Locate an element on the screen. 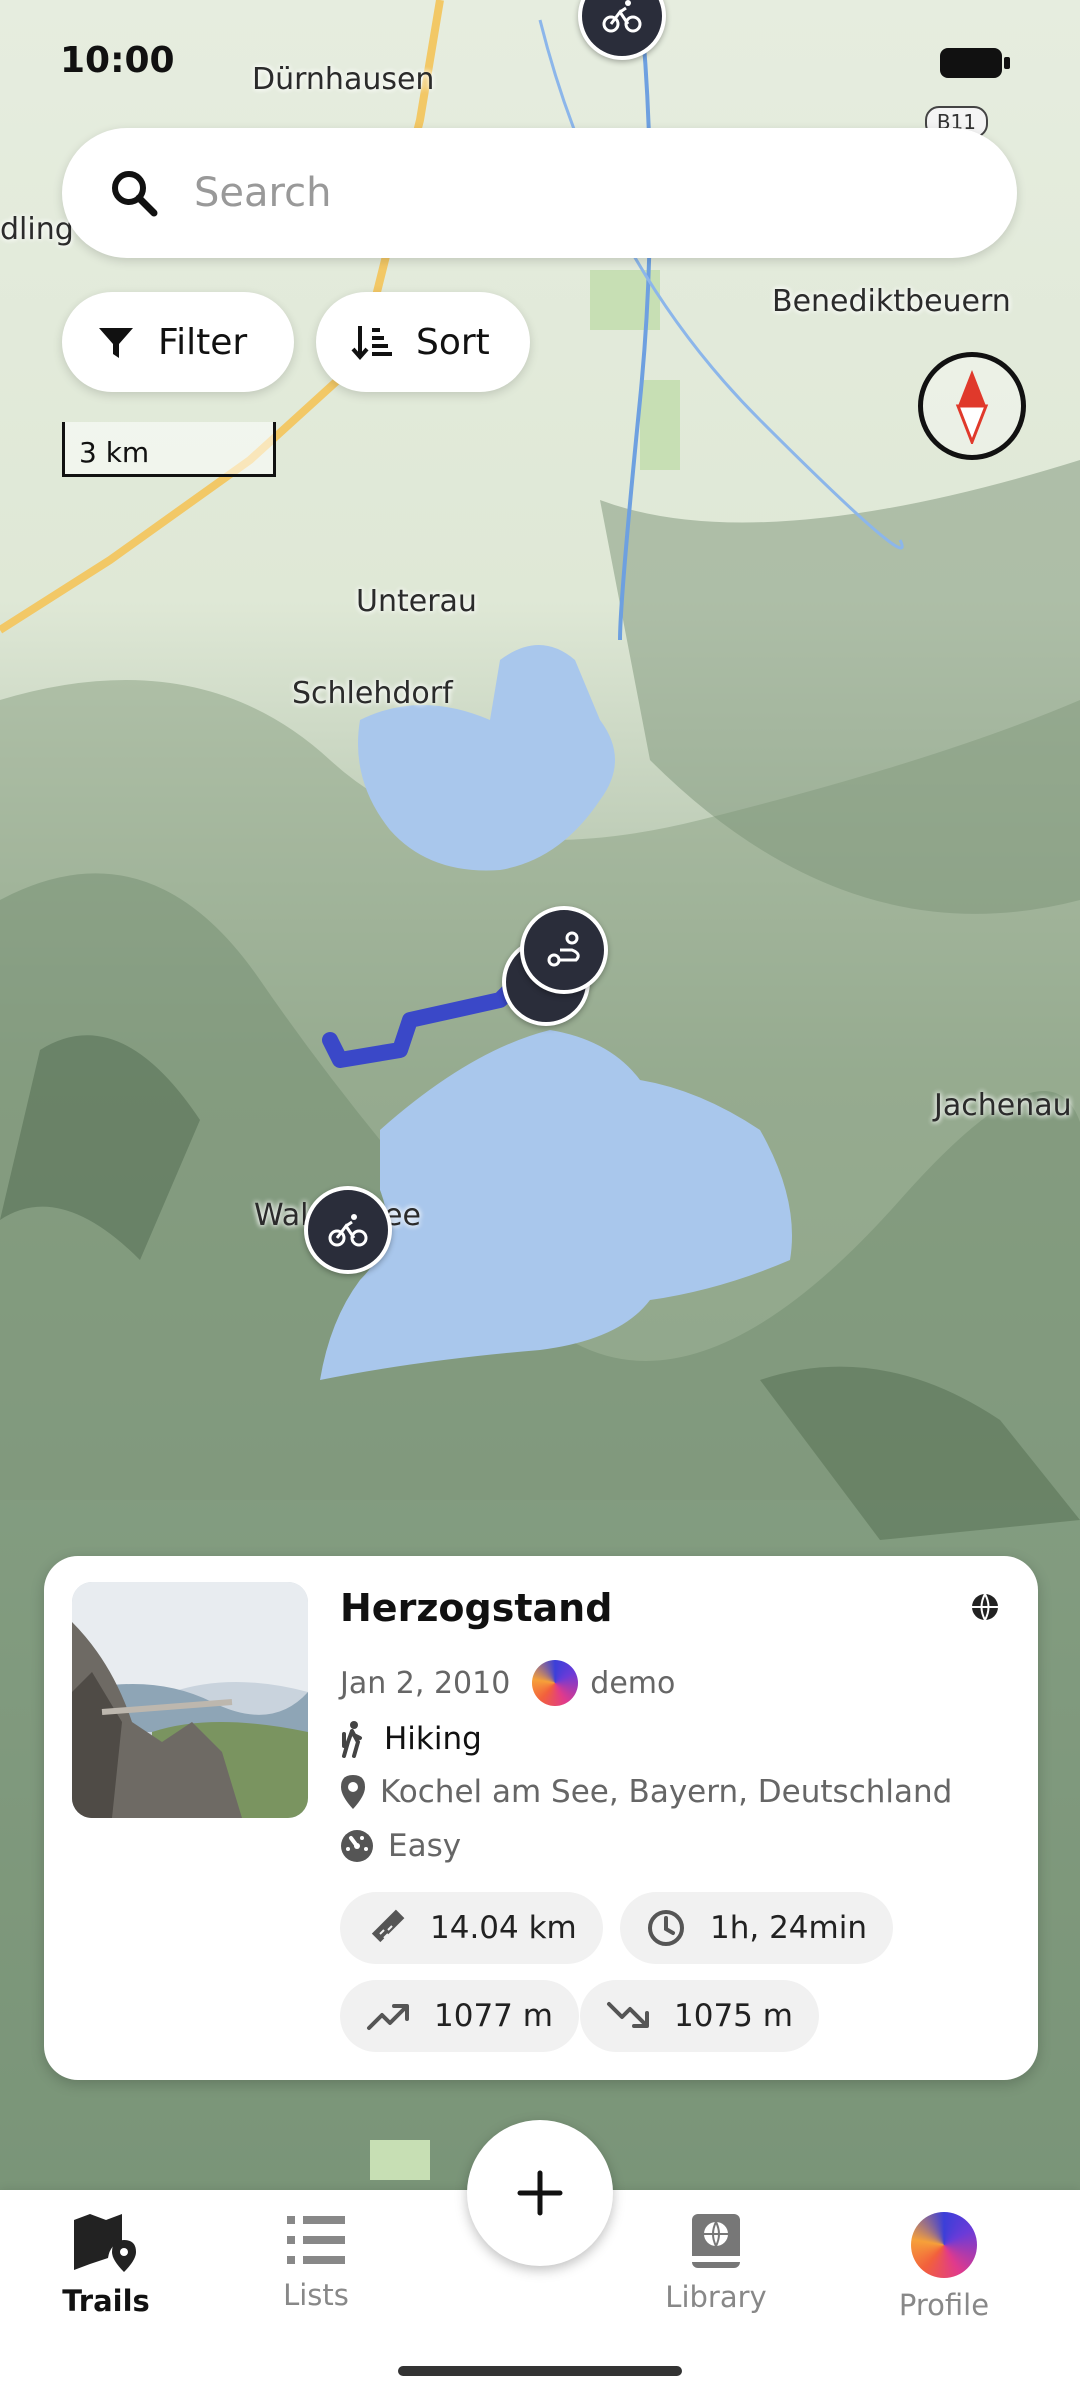  nav-label-profile: Profile is located at coordinates (944, 2305).